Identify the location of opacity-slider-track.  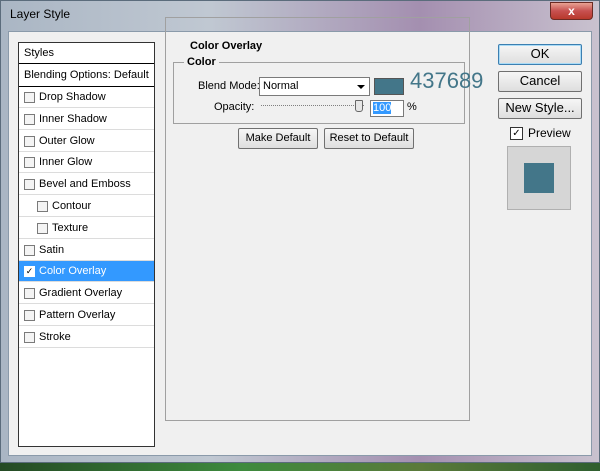
(312, 106).